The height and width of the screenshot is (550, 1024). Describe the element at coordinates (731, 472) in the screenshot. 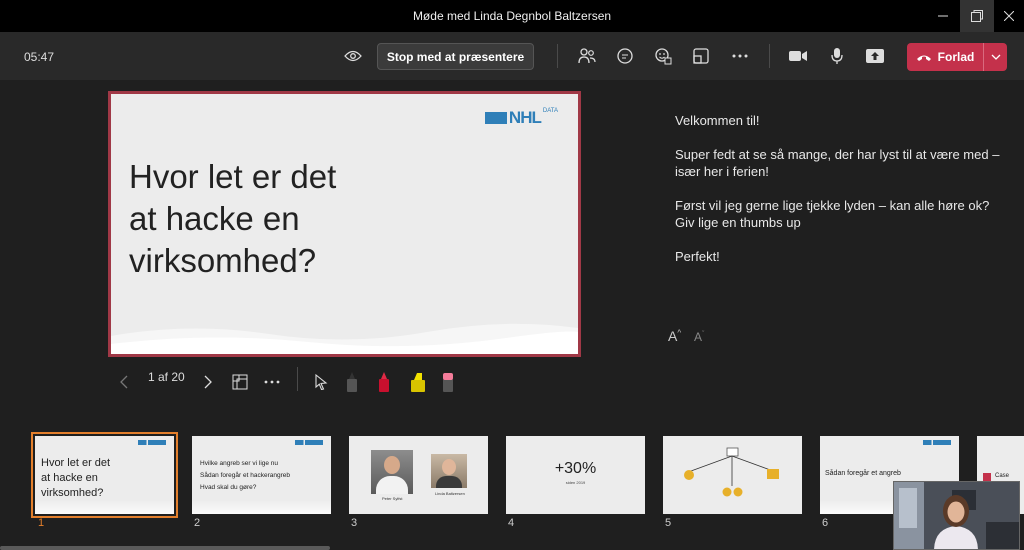

I see `attack-diagram` at that location.